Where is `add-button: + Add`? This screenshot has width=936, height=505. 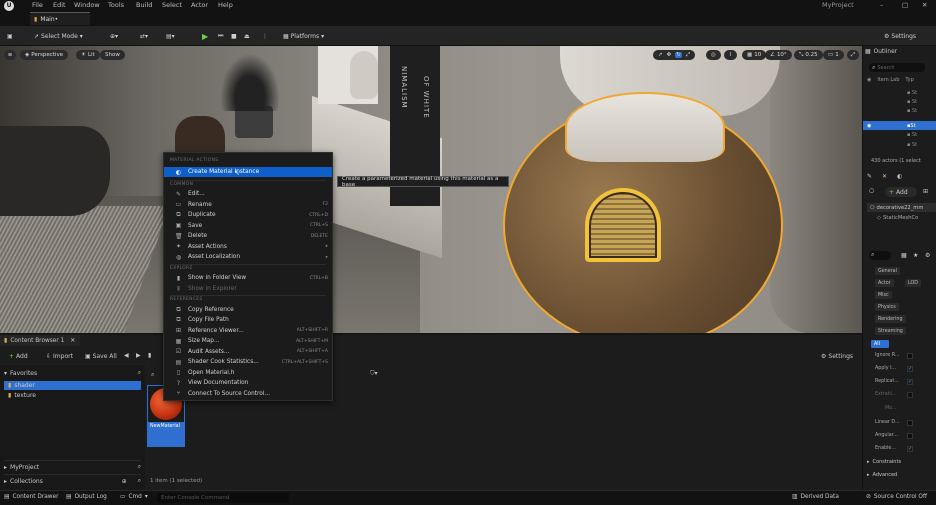
add-button: + Add is located at coordinates (18, 356).